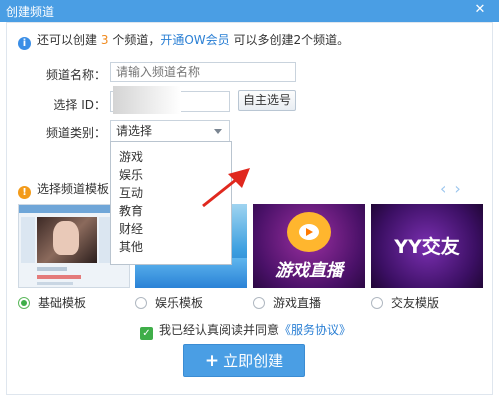  What do you see at coordinates (291, 40) in the screenshot?
I see `notice-suffix: 可以多创建2个频道。` at bounding box center [291, 40].